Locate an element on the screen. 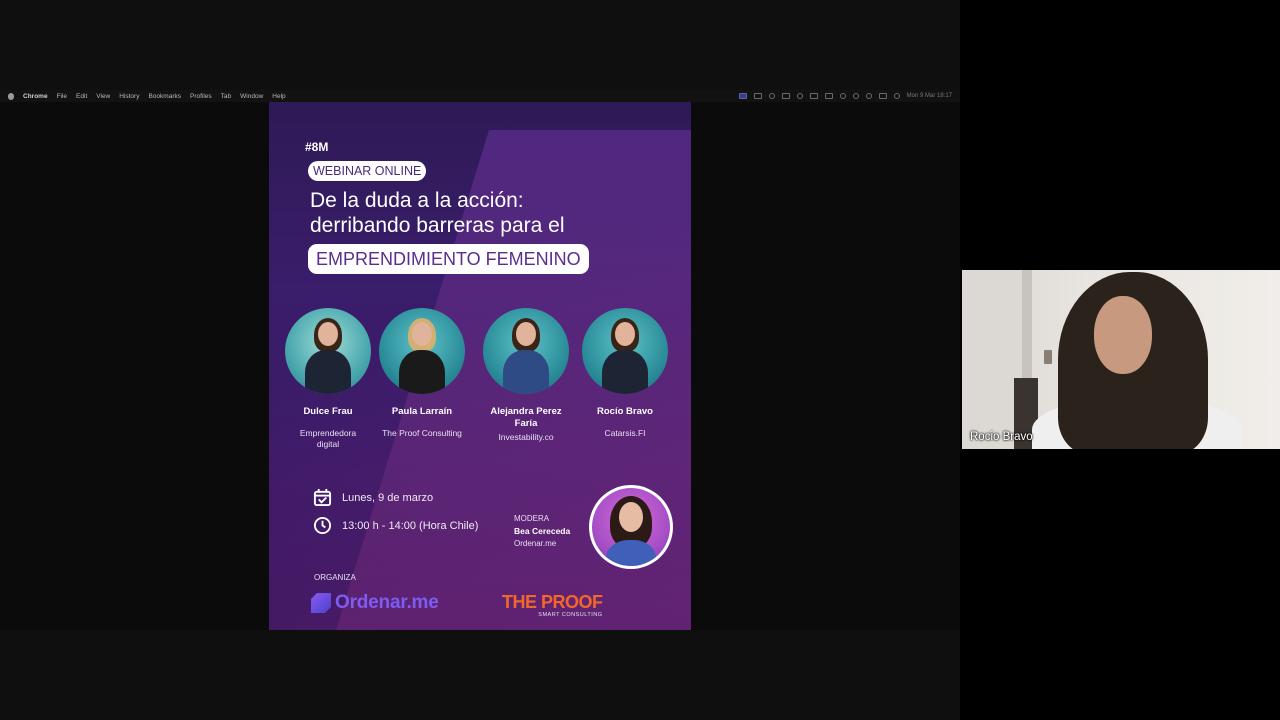 This screenshot has height=720, width=1280. menu-view: View is located at coordinates (103, 96).